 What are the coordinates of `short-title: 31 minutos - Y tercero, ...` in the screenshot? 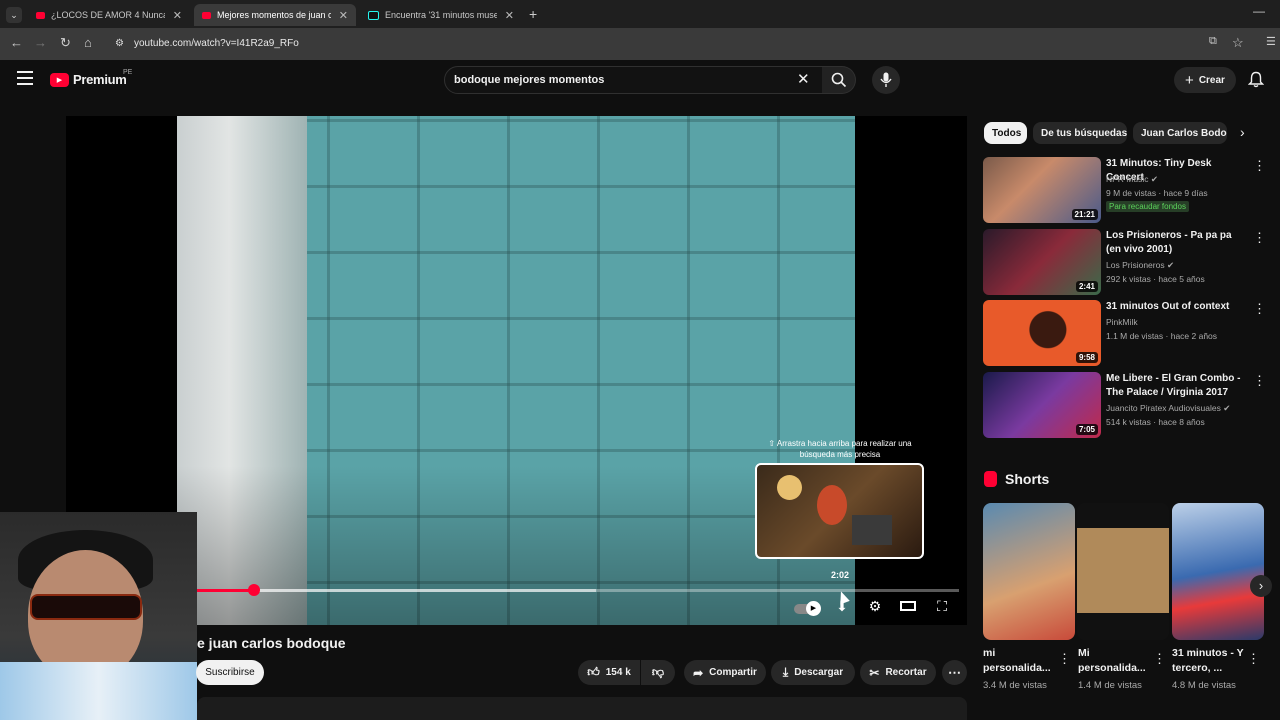 It's located at (1211, 661).